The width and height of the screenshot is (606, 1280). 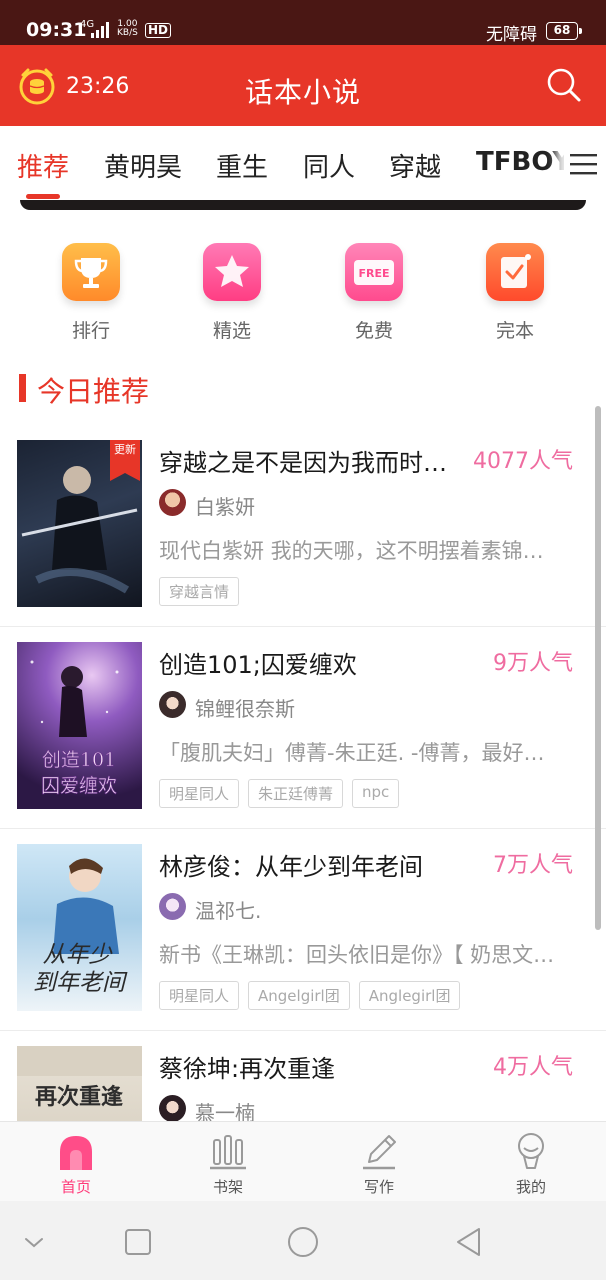 I want to click on status-time: 09:31, so click(x=56, y=30).